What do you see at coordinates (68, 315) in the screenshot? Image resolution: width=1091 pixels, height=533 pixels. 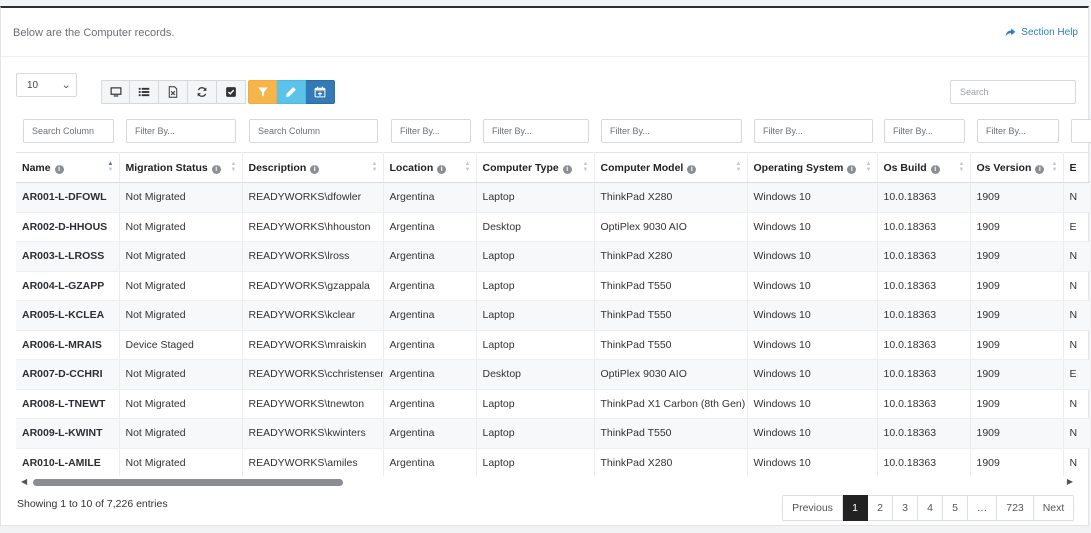 I see `cell-name: AR005-L-KCLEA` at bounding box center [68, 315].